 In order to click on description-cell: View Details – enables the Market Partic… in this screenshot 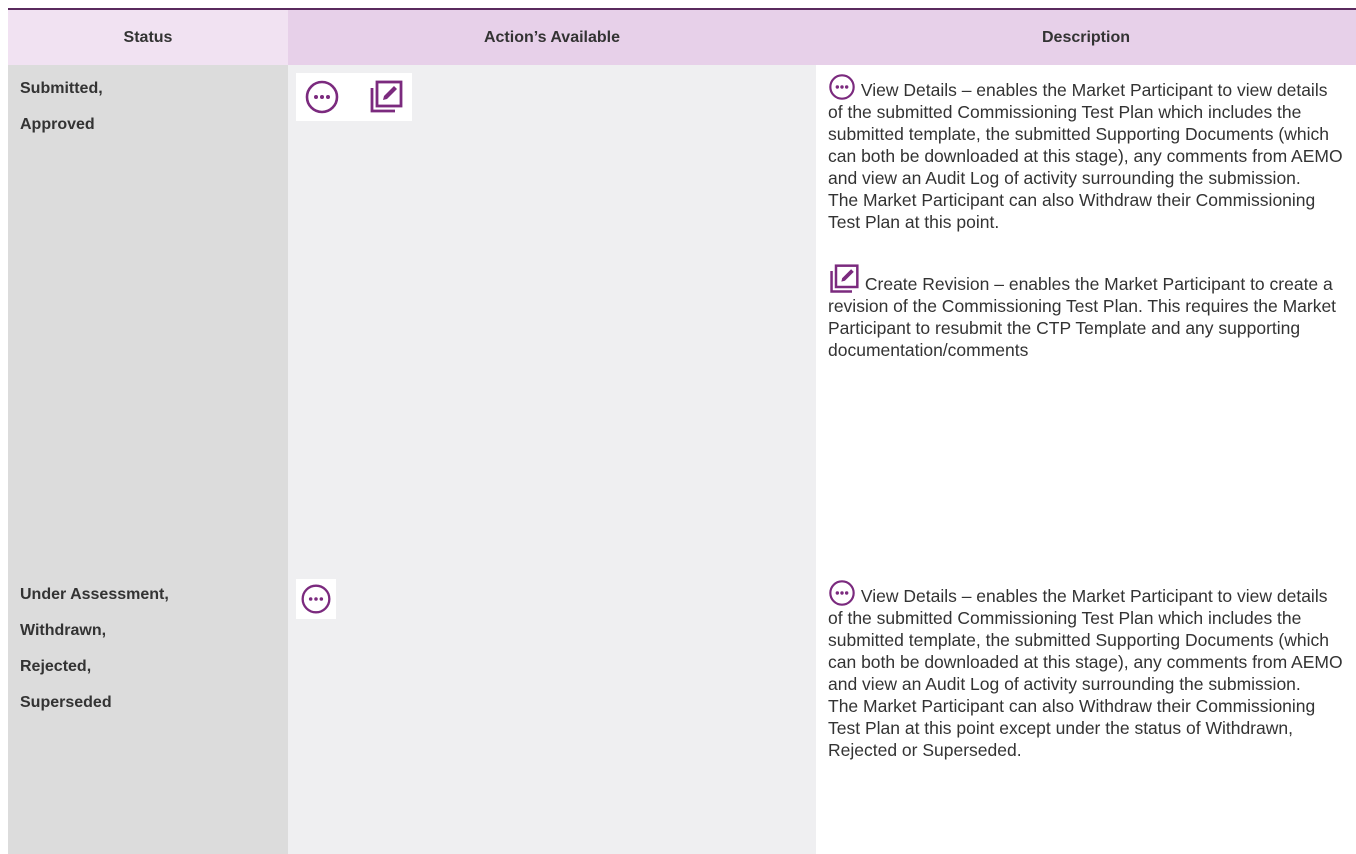, I will do `click(1086, 712)`.